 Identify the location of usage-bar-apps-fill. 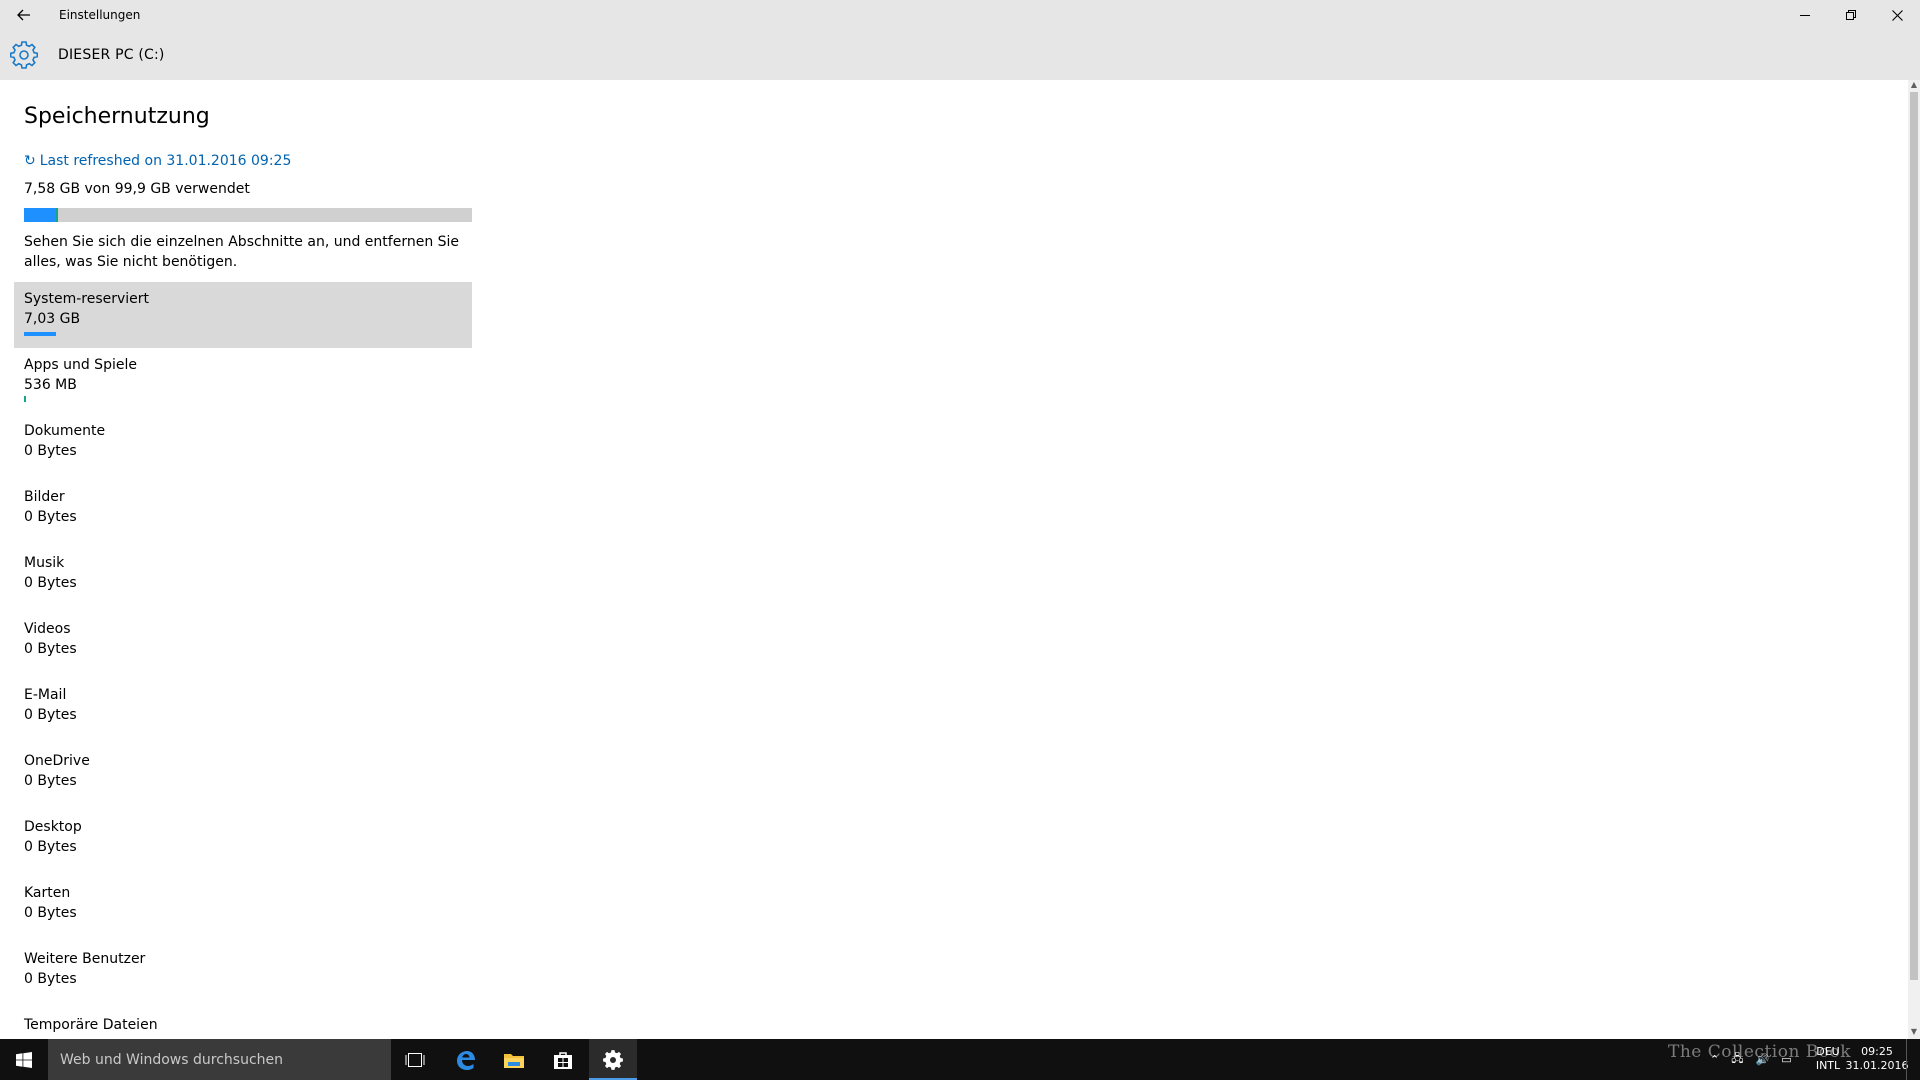
(57, 215).